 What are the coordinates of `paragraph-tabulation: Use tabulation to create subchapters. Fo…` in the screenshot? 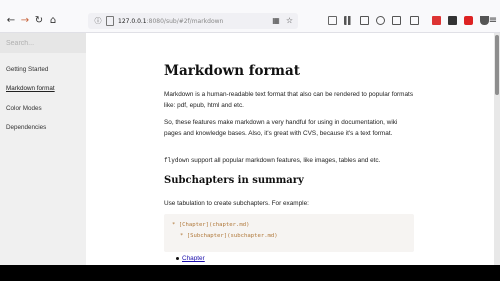 It's located at (236, 203).